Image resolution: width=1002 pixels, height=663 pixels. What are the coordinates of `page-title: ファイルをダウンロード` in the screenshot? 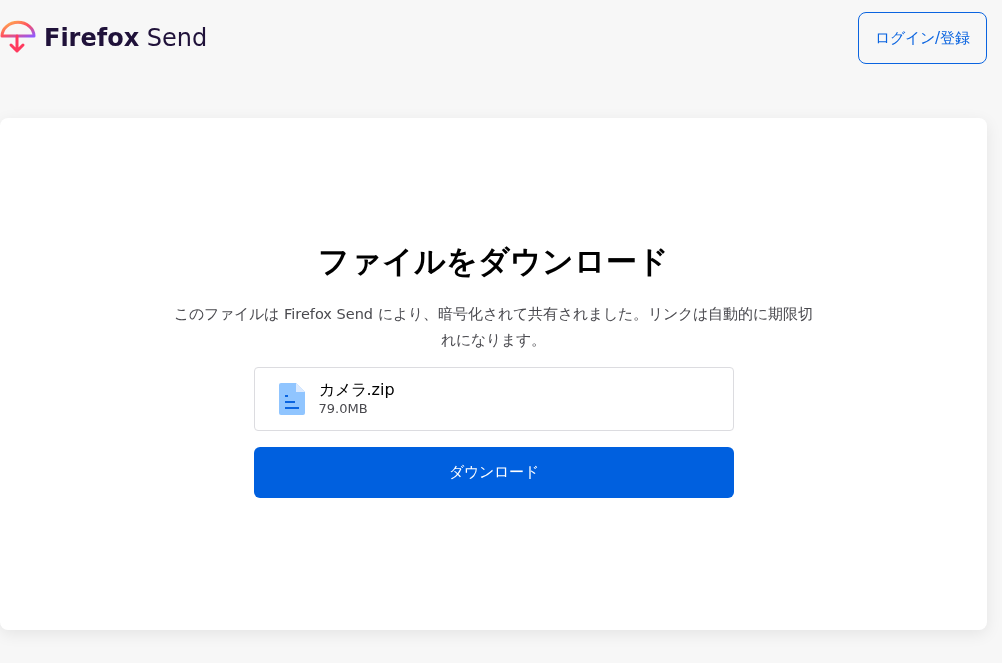 It's located at (493, 261).